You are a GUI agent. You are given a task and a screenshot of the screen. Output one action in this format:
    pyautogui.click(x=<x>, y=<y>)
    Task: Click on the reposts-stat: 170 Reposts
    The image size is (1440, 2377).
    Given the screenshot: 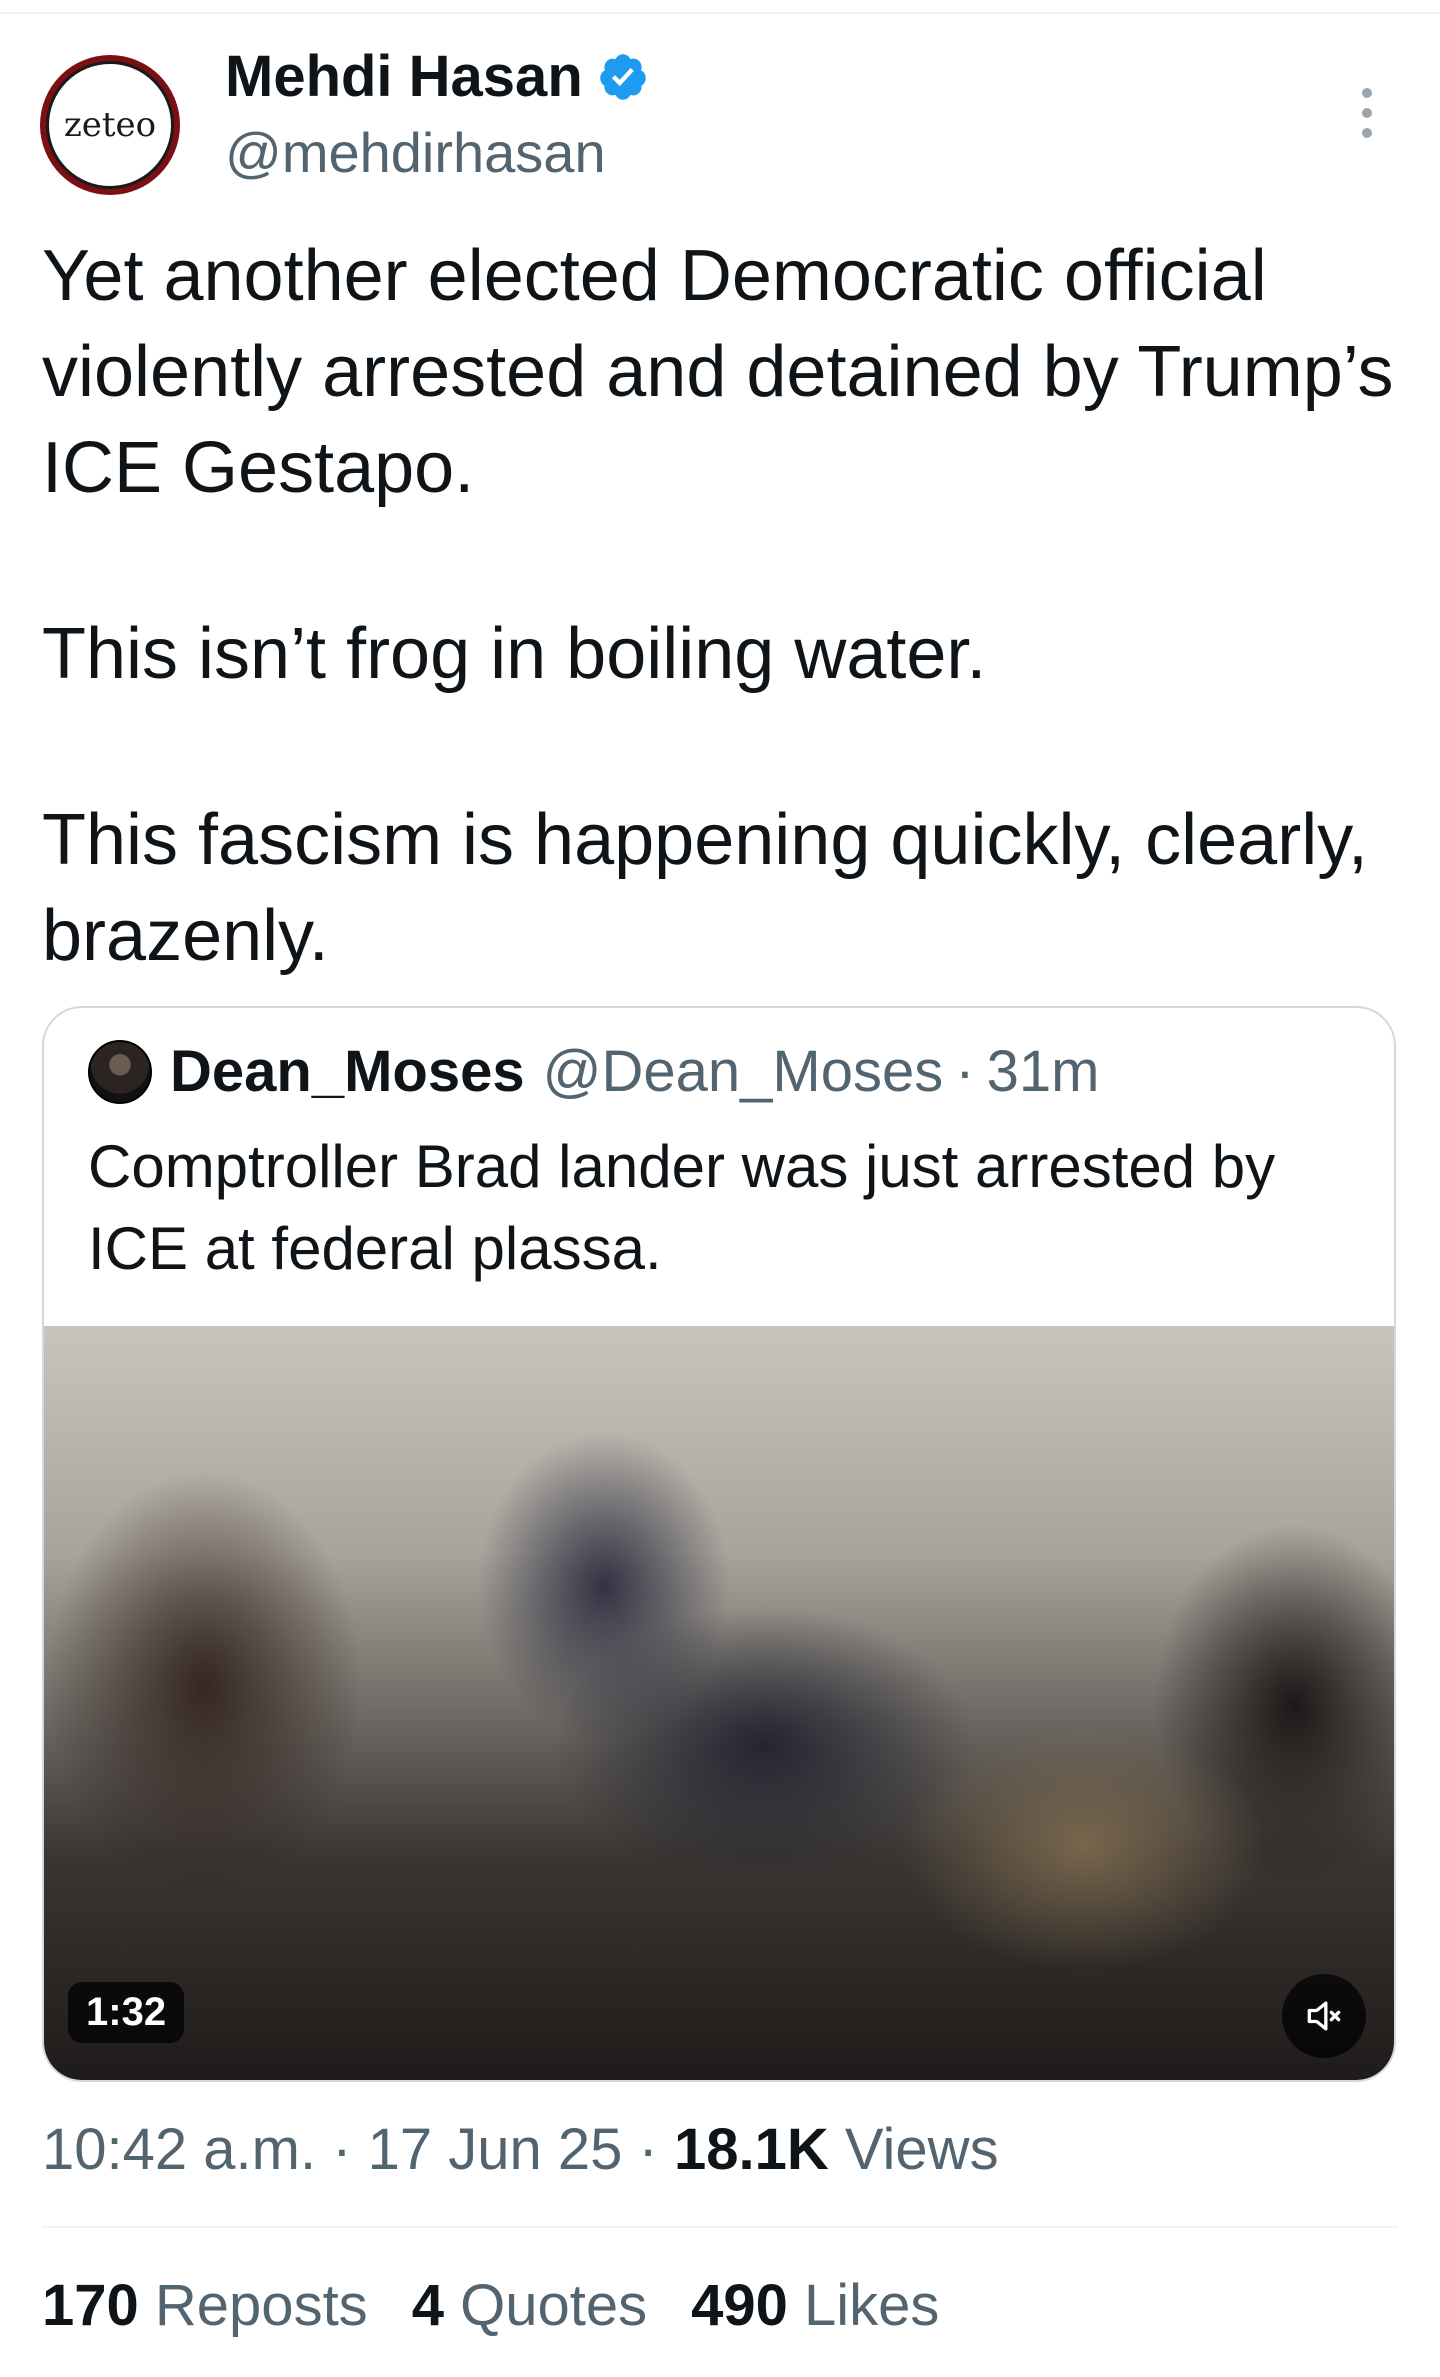 What is the action you would take?
    pyautogui.click(x=205, y=2306)
    